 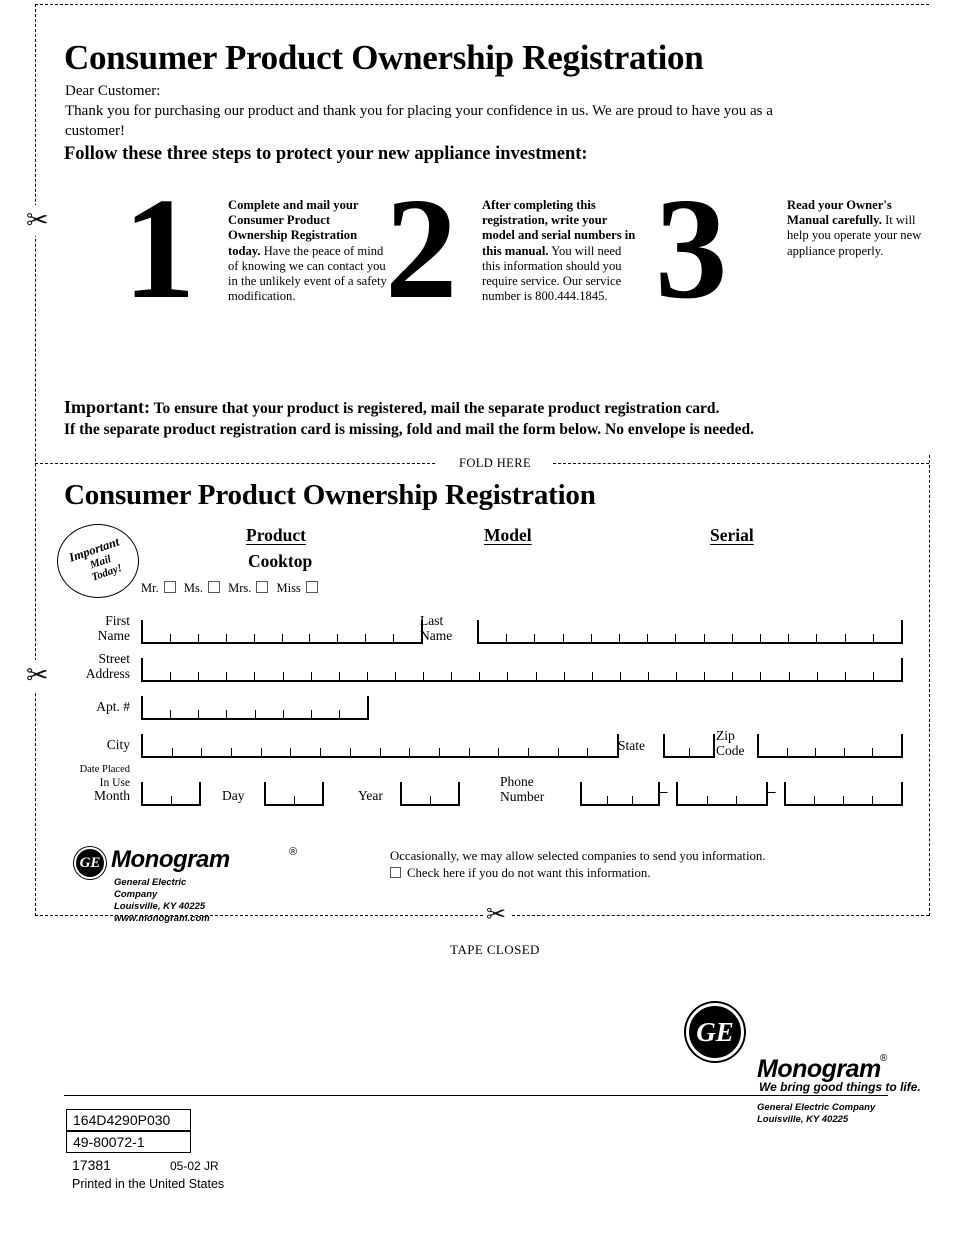 I want to click on label-zip: Zip Code, so click(x=730, y=743).